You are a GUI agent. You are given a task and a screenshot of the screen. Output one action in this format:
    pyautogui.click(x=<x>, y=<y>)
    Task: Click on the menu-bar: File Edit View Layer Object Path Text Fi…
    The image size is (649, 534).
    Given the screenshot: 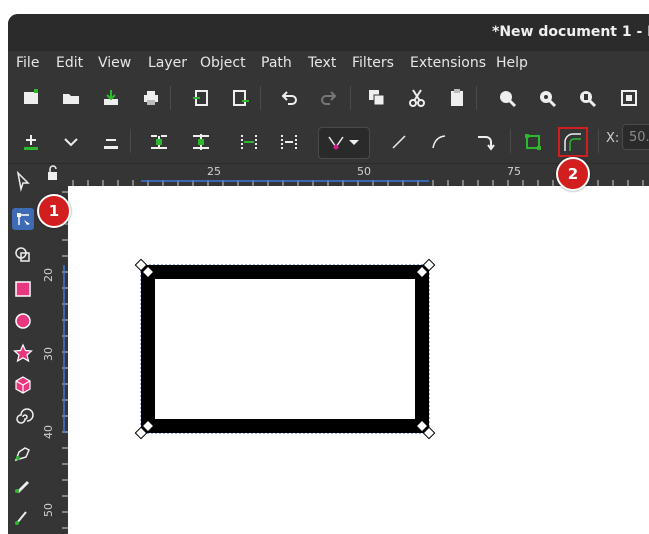 What is the action you would take?
    pyautogui.click(x=328, y=64)
    